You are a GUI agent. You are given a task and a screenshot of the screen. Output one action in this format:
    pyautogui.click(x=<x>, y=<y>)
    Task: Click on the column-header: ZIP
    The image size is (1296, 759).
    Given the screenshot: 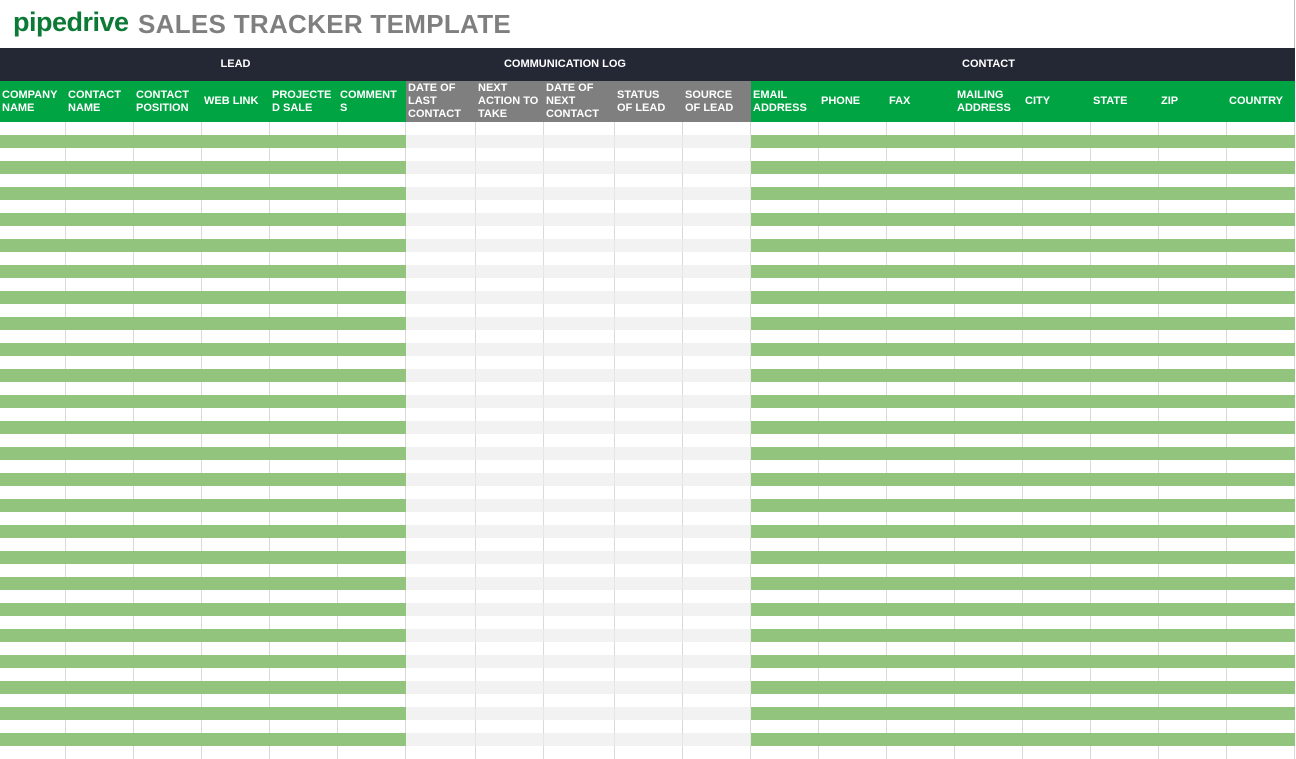 What is the action you would take?
    pyautogui.click(x=1193, y=101)
    